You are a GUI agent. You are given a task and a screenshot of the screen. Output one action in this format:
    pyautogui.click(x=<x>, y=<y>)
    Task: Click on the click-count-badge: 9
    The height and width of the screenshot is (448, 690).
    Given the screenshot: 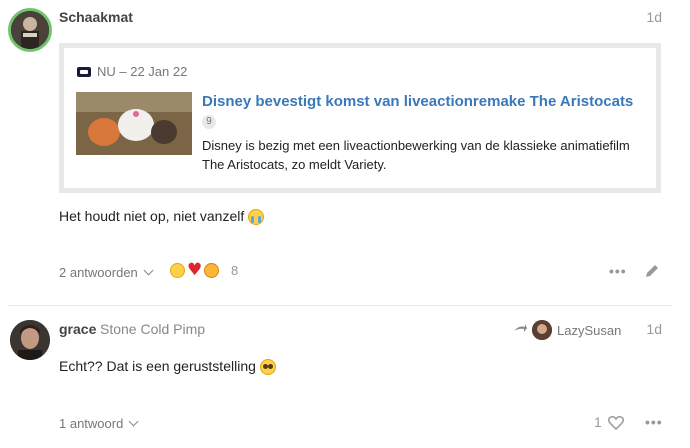 What is the action you would take?
    pyautogui.click(x=209, y=122)
    